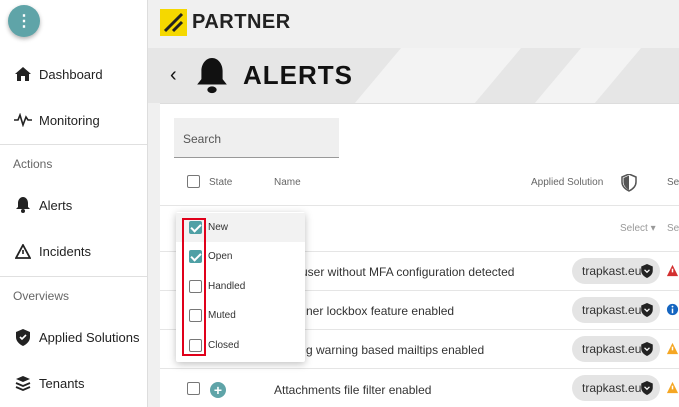  Describe the element at coordinates (673, 182) in the screenshot. I see `column-header-severity: Sev` at that location.